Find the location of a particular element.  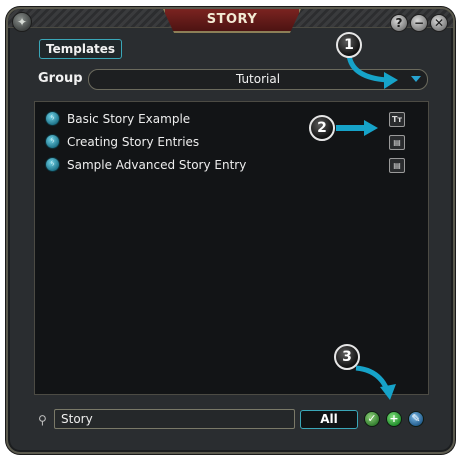

window-title: STORY is located at coordinates (232, 21).